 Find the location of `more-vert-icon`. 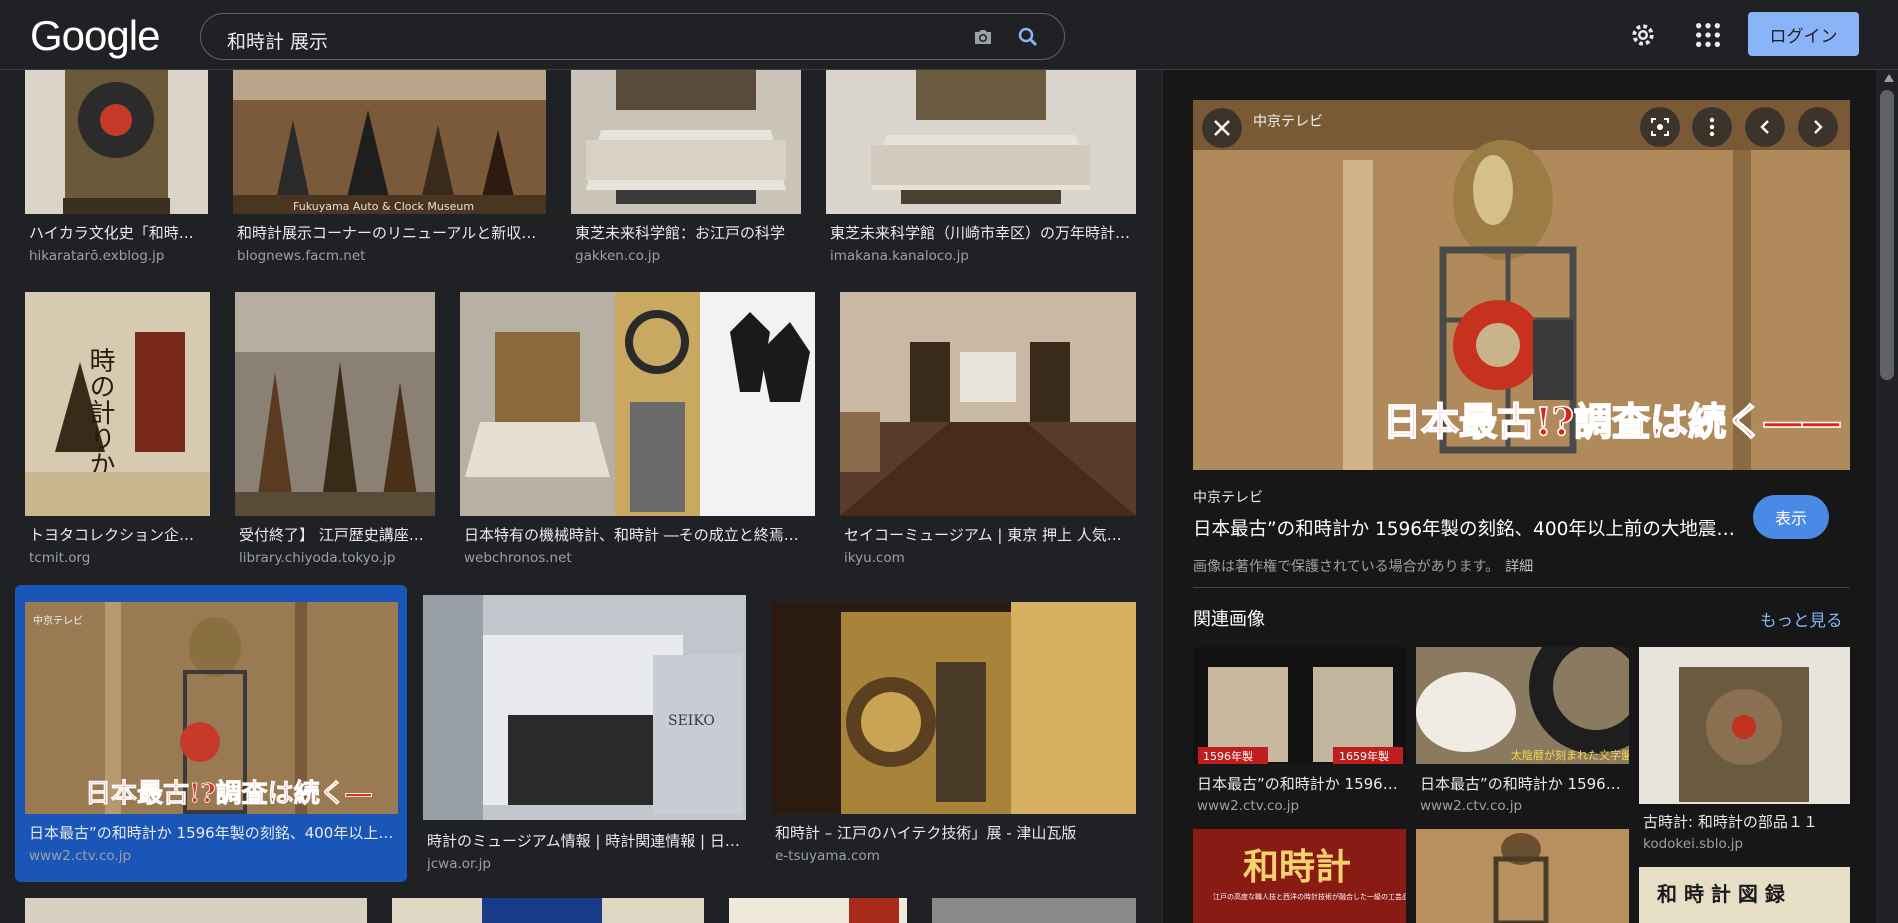

more-vert-icon is located at coordinates (1712, 127).